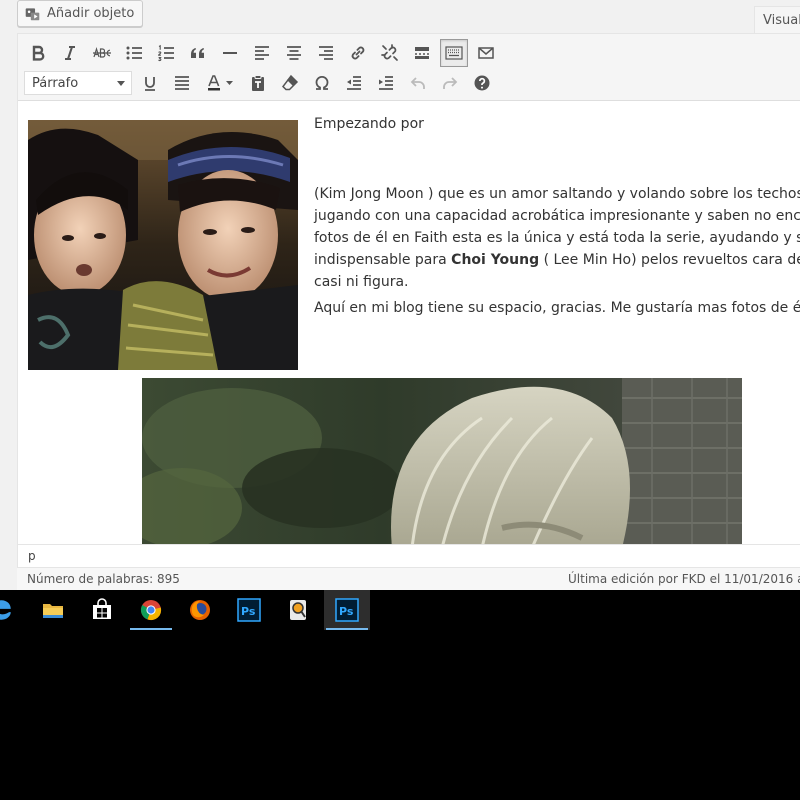 The height and width of the screenshot is (800, 800). I want to click on blockquote-button, so click(198, 53).